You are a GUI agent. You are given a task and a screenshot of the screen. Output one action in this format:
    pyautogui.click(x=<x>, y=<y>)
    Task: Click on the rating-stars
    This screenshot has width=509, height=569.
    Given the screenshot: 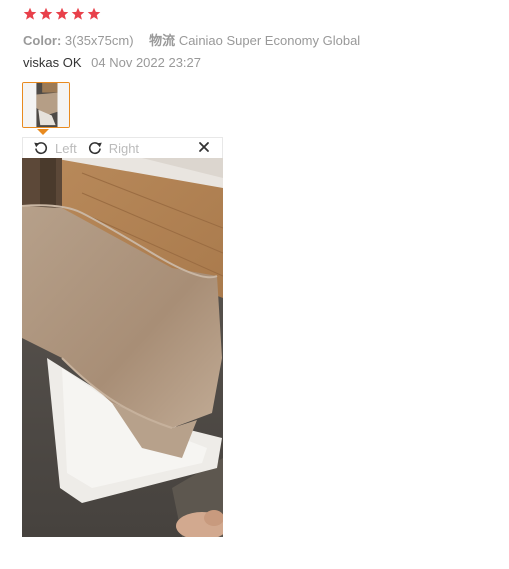 What is the action you would take?
    pyautogui.click(x=62, y=14)
    